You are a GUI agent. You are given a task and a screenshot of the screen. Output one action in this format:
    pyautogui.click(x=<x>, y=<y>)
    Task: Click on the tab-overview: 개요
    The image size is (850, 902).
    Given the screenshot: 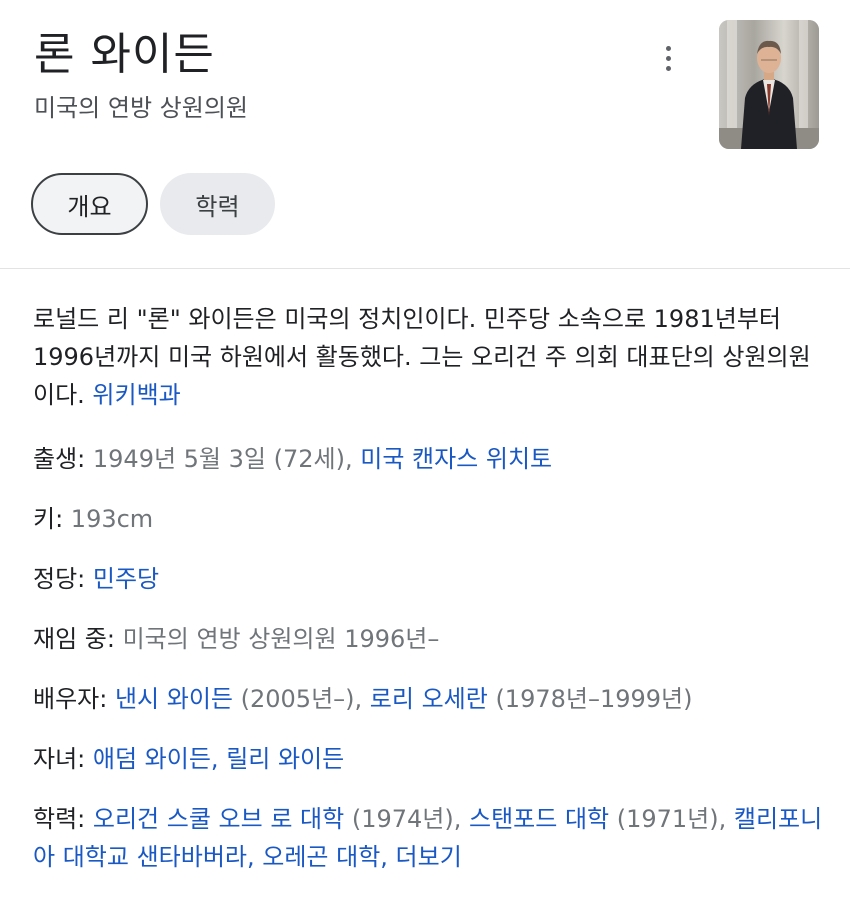 What is the action you would take?
    pyautogui.click(x=89, y=204)
    